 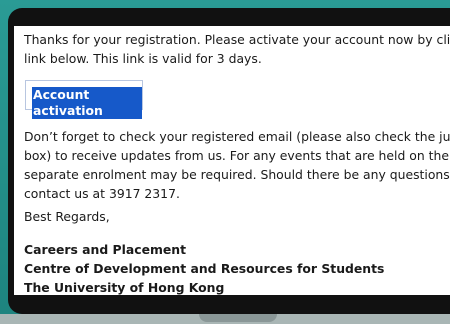 I want to click on signature-line: Careers and Placement, so click(x=105, y=249).